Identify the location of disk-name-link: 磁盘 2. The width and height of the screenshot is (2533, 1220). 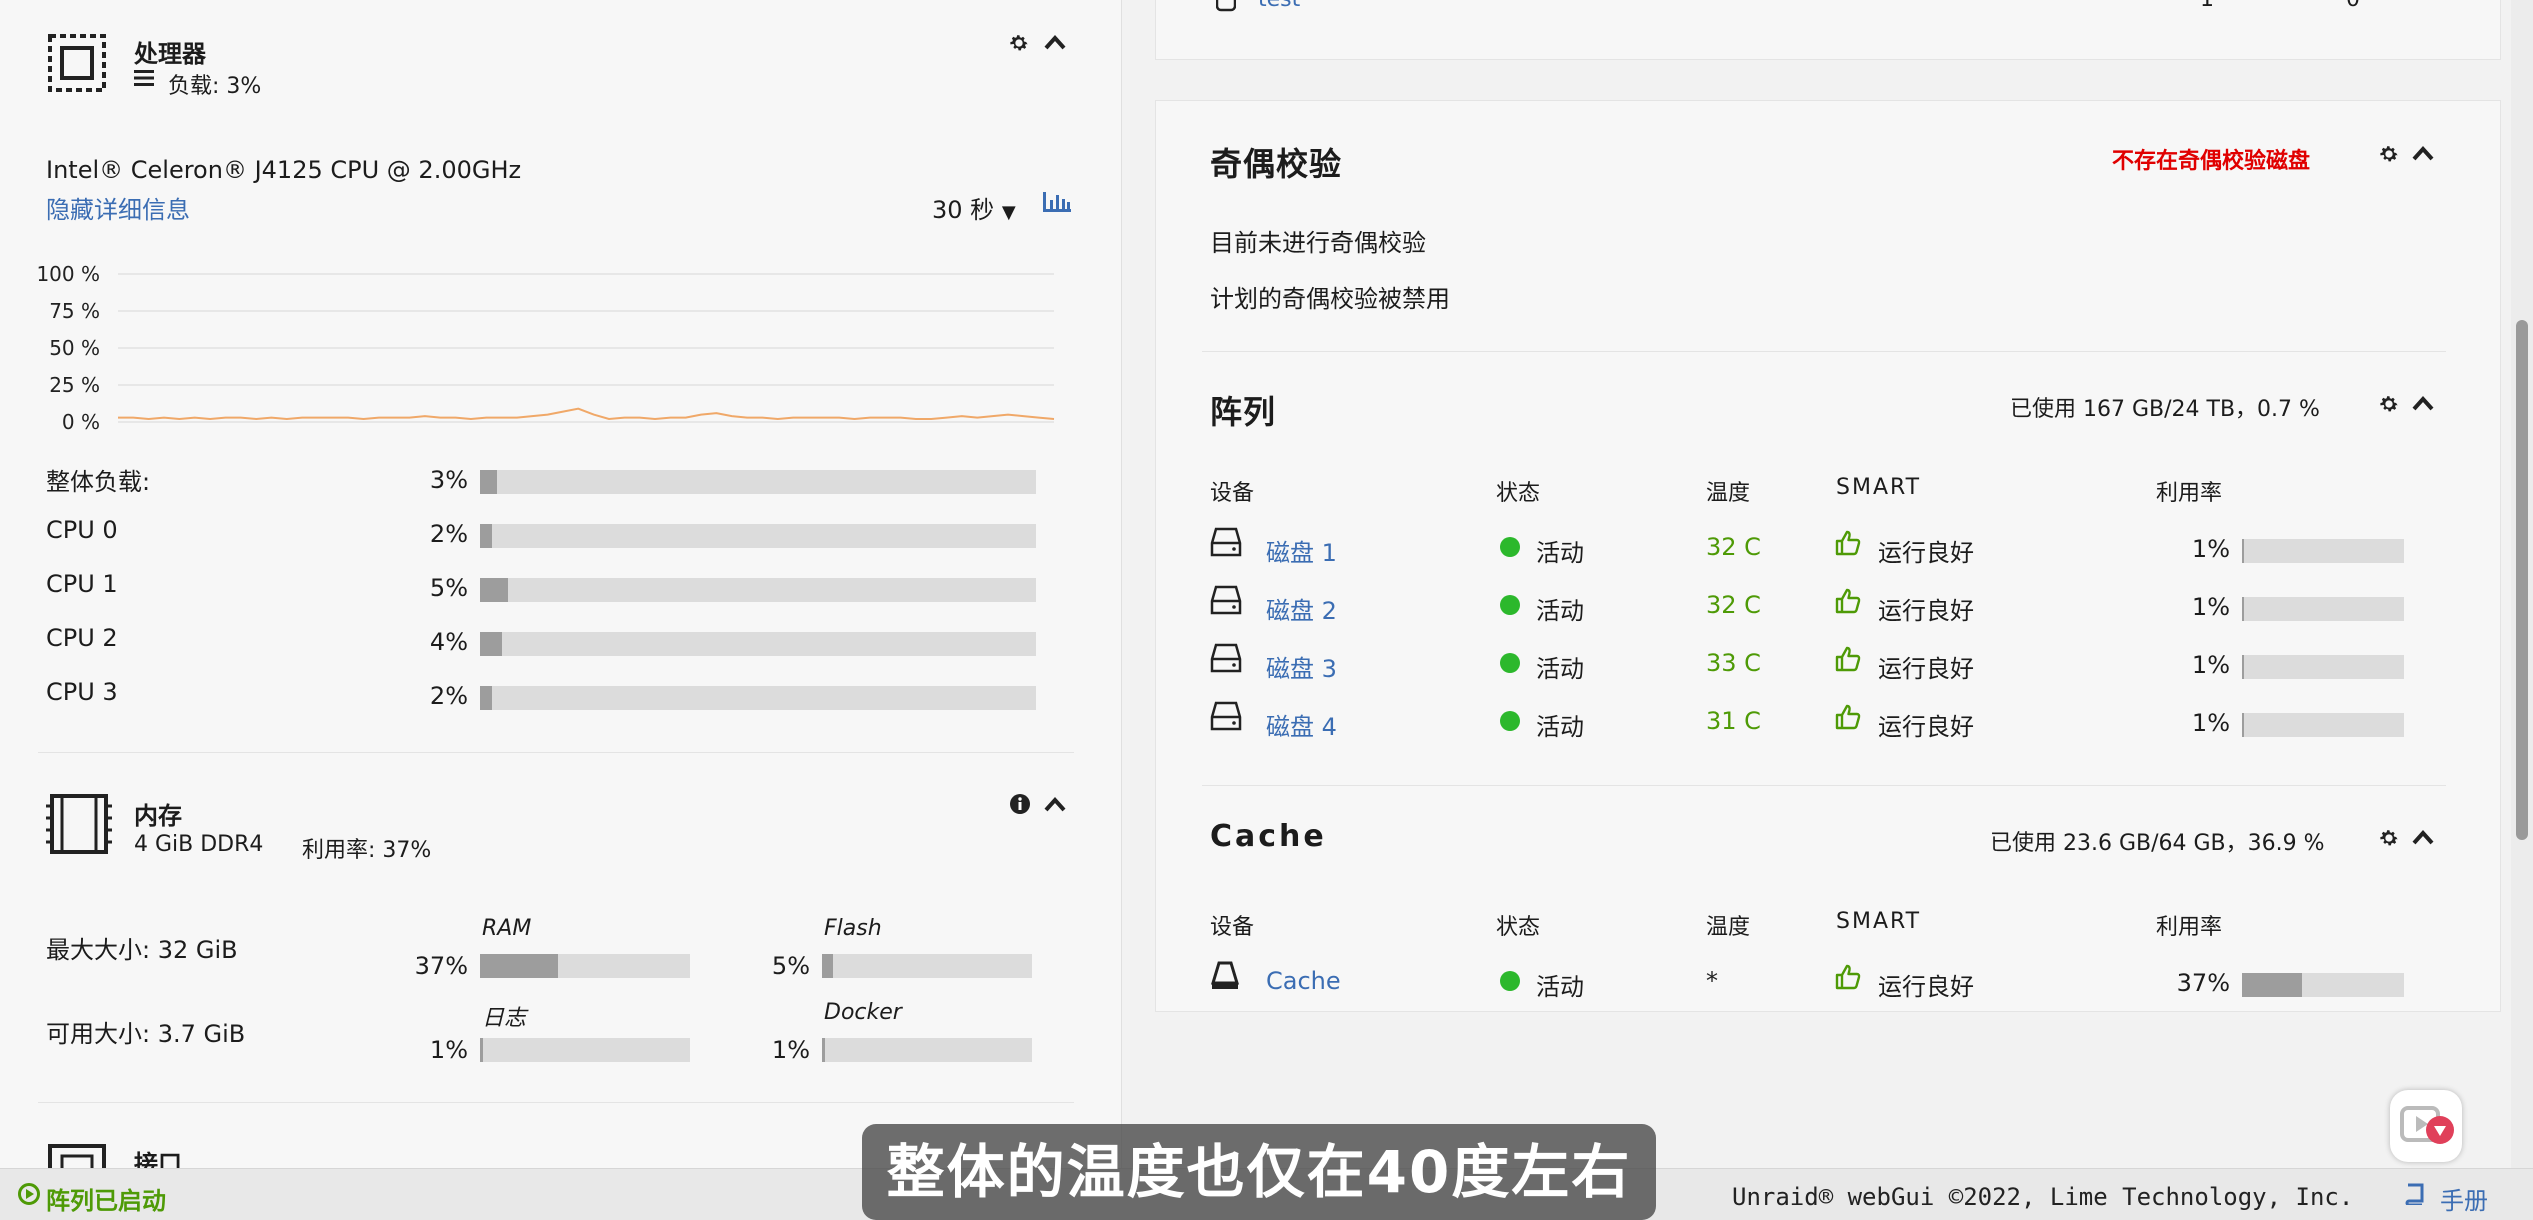
(1301, 608).